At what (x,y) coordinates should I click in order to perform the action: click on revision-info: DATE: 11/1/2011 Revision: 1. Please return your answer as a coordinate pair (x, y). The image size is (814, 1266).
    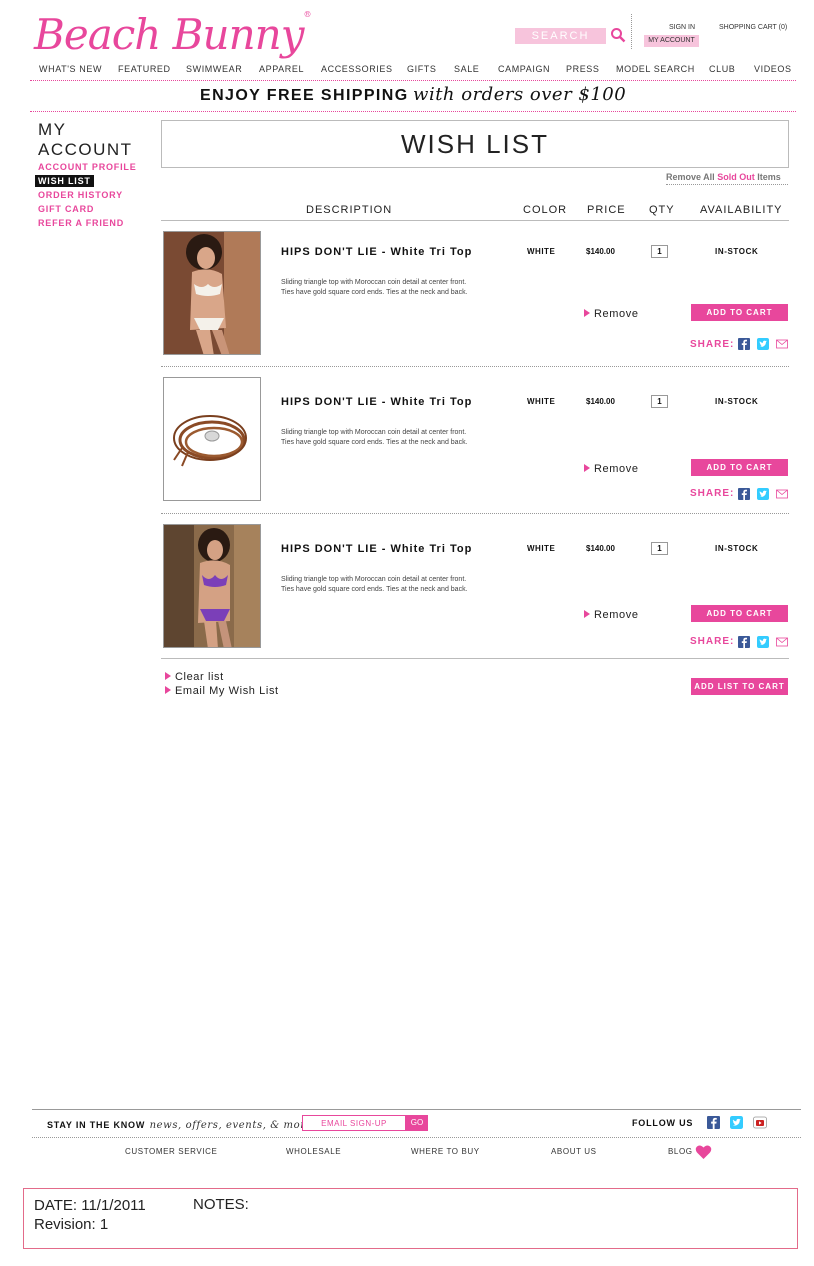
    Looking at the image, I should click on (90, 1215).